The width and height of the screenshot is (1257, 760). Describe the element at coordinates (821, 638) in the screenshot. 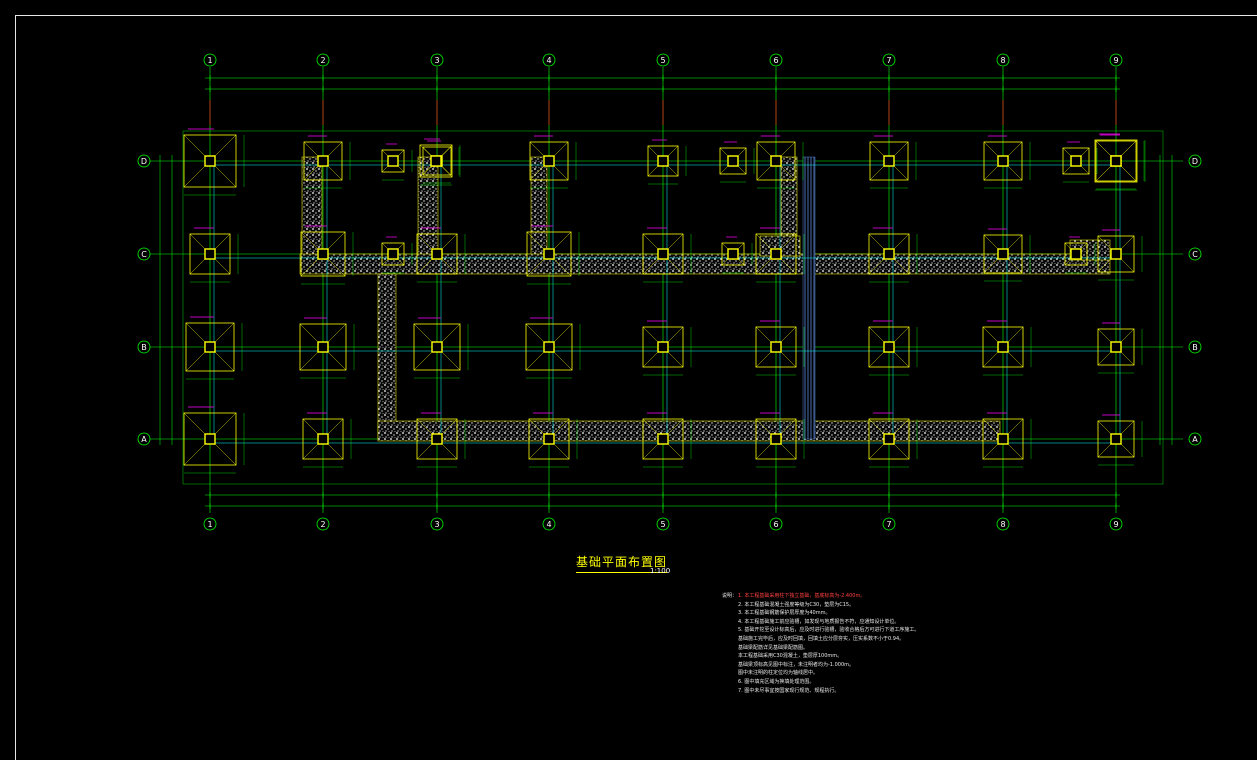

I see `note-item: 基础施工完毕后，应及时回填，回填土应分层夯实，压实系数不小于0.94。` at that location.